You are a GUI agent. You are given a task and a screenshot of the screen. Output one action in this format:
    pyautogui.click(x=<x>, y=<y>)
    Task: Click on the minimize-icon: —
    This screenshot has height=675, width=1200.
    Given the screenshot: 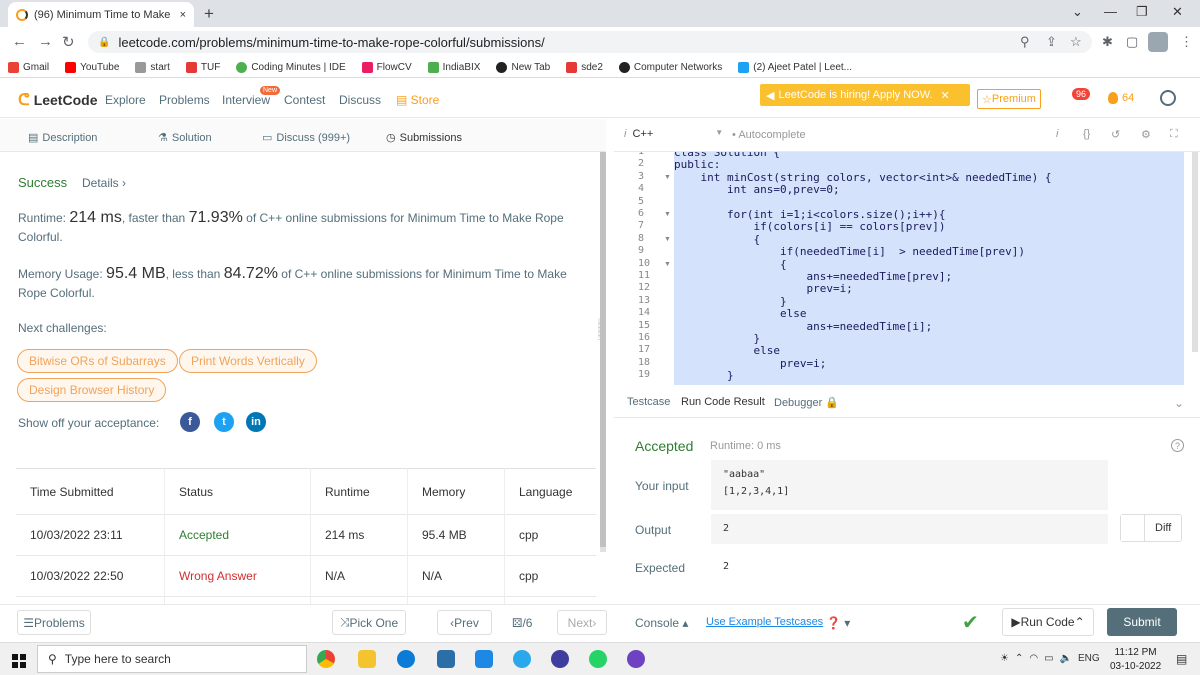 What is the action you would take?
    pyautogui.click(x=1110, y=11)
    